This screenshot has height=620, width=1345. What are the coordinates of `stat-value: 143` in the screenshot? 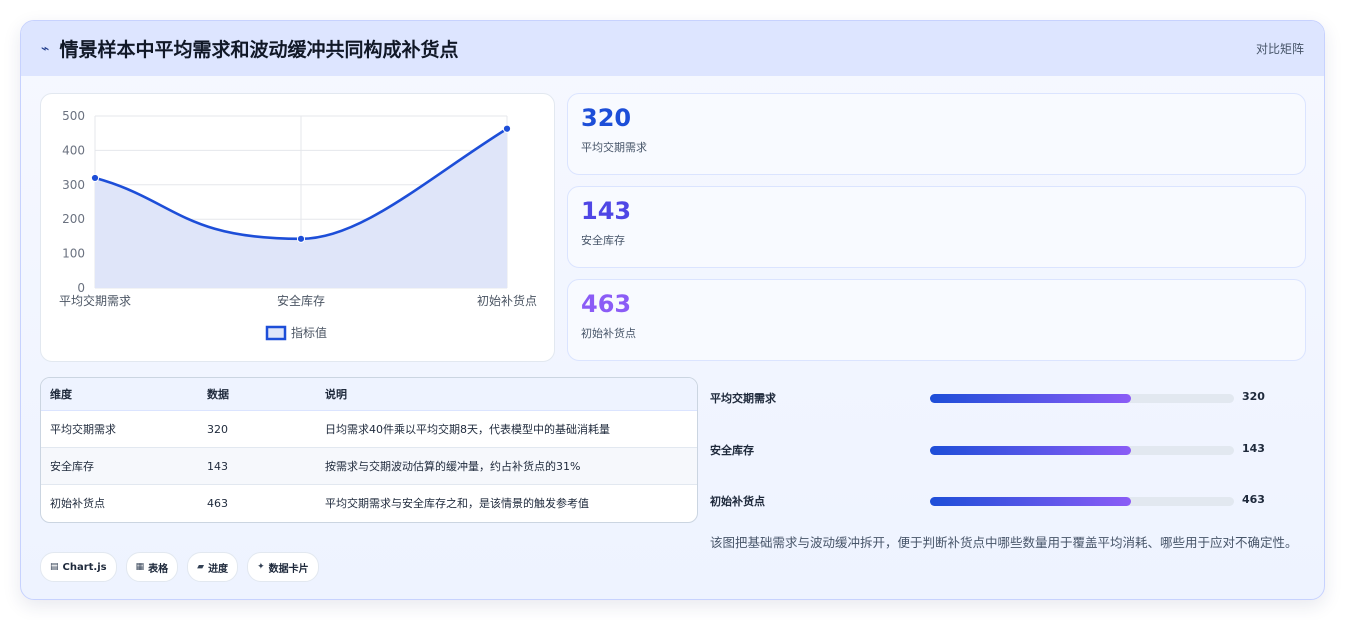 It's located at (606, 211).